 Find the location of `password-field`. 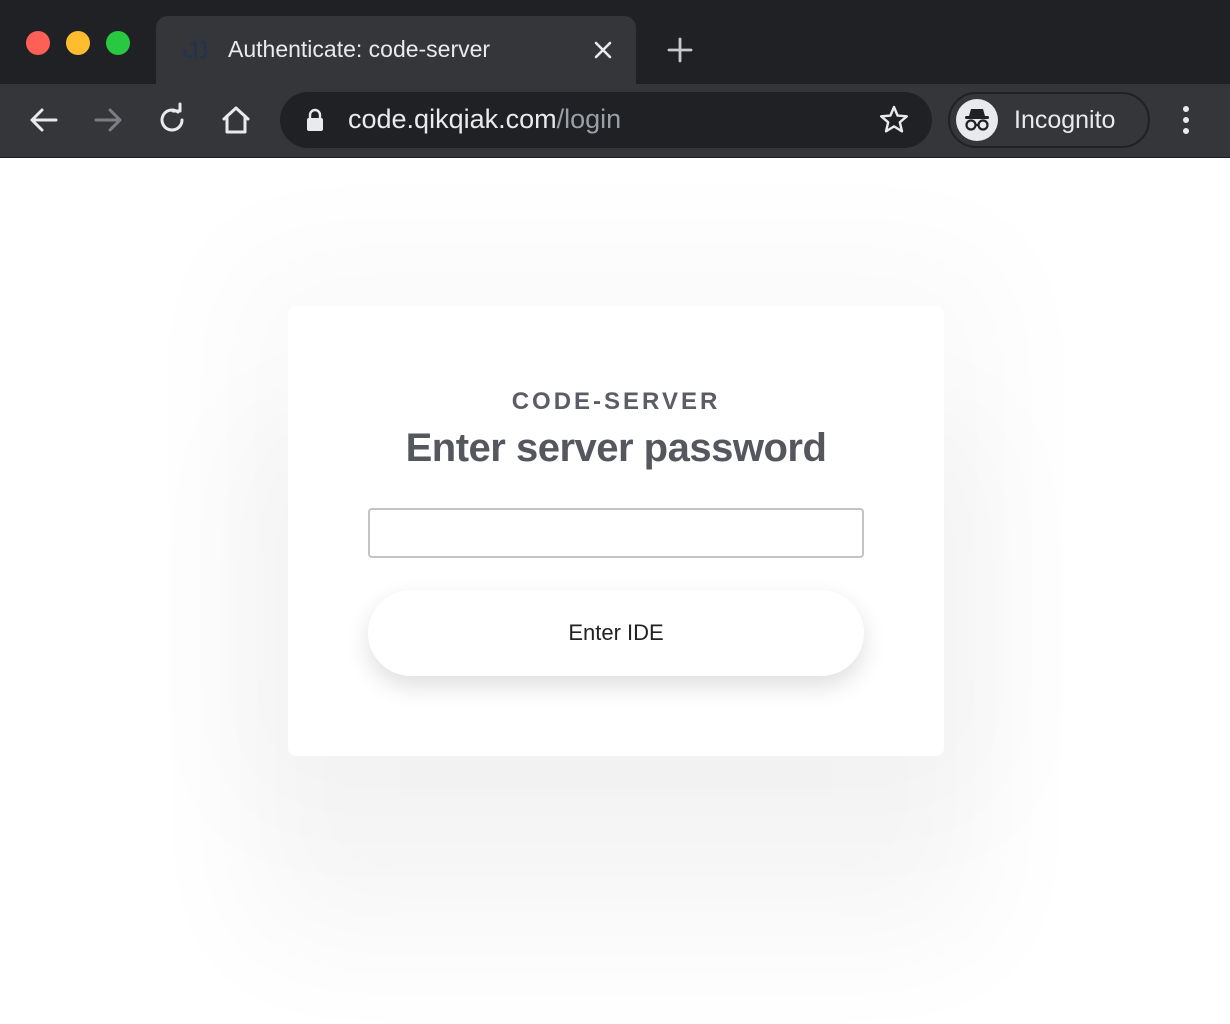

password-field is located at coordinates (616, 533).